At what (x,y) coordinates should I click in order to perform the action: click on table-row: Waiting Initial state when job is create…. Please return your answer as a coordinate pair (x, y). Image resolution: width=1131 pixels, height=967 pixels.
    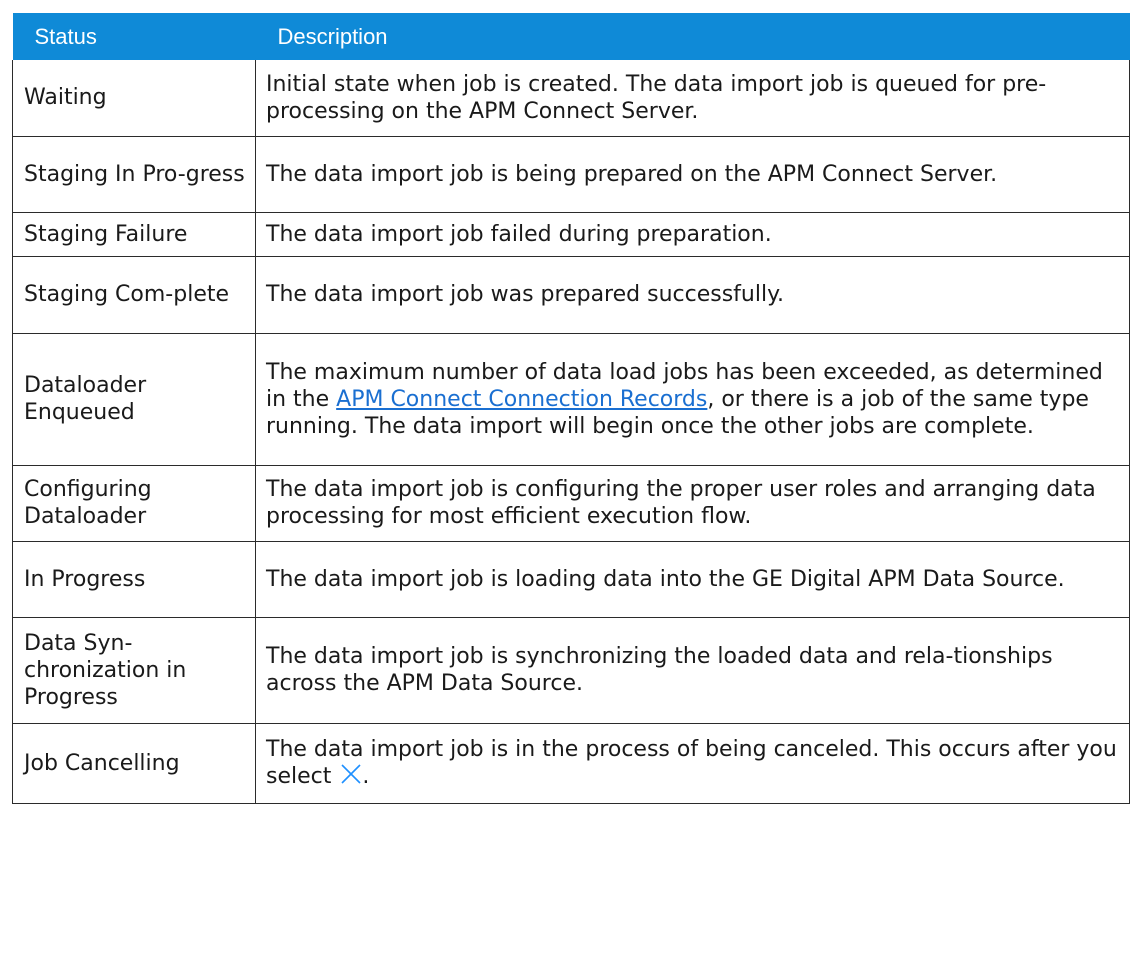
    Looking at the image, I should click on (571, 98).